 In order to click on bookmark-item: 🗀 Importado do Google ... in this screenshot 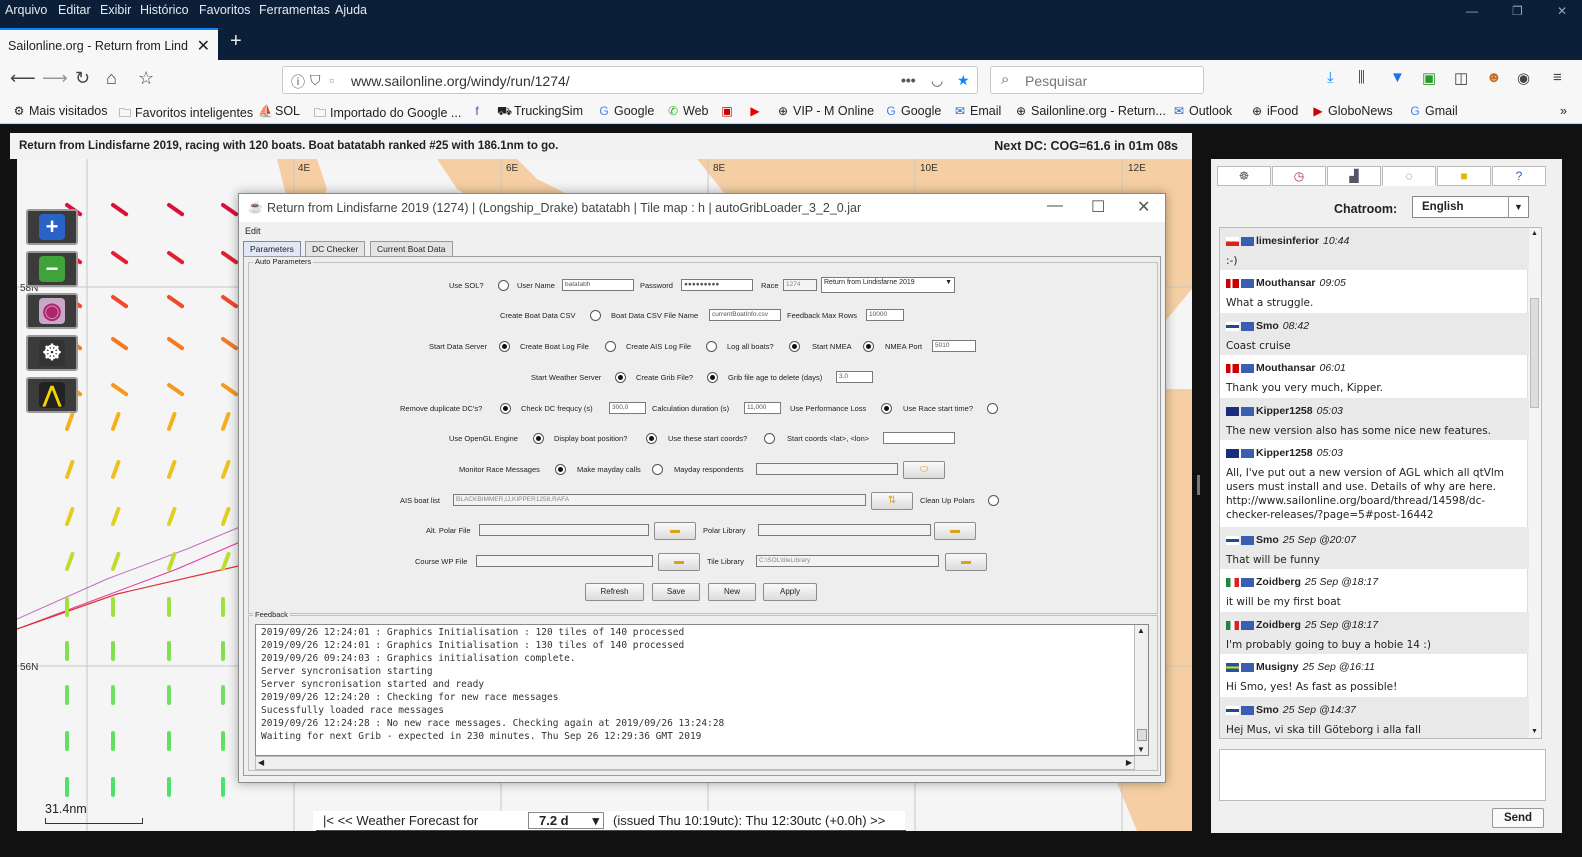, I will do `click(387, 114)`.